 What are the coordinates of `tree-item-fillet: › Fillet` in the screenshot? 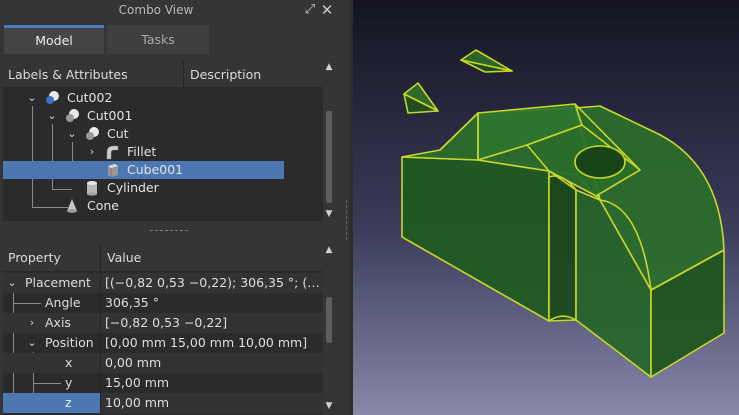 It's located at (148, 152).